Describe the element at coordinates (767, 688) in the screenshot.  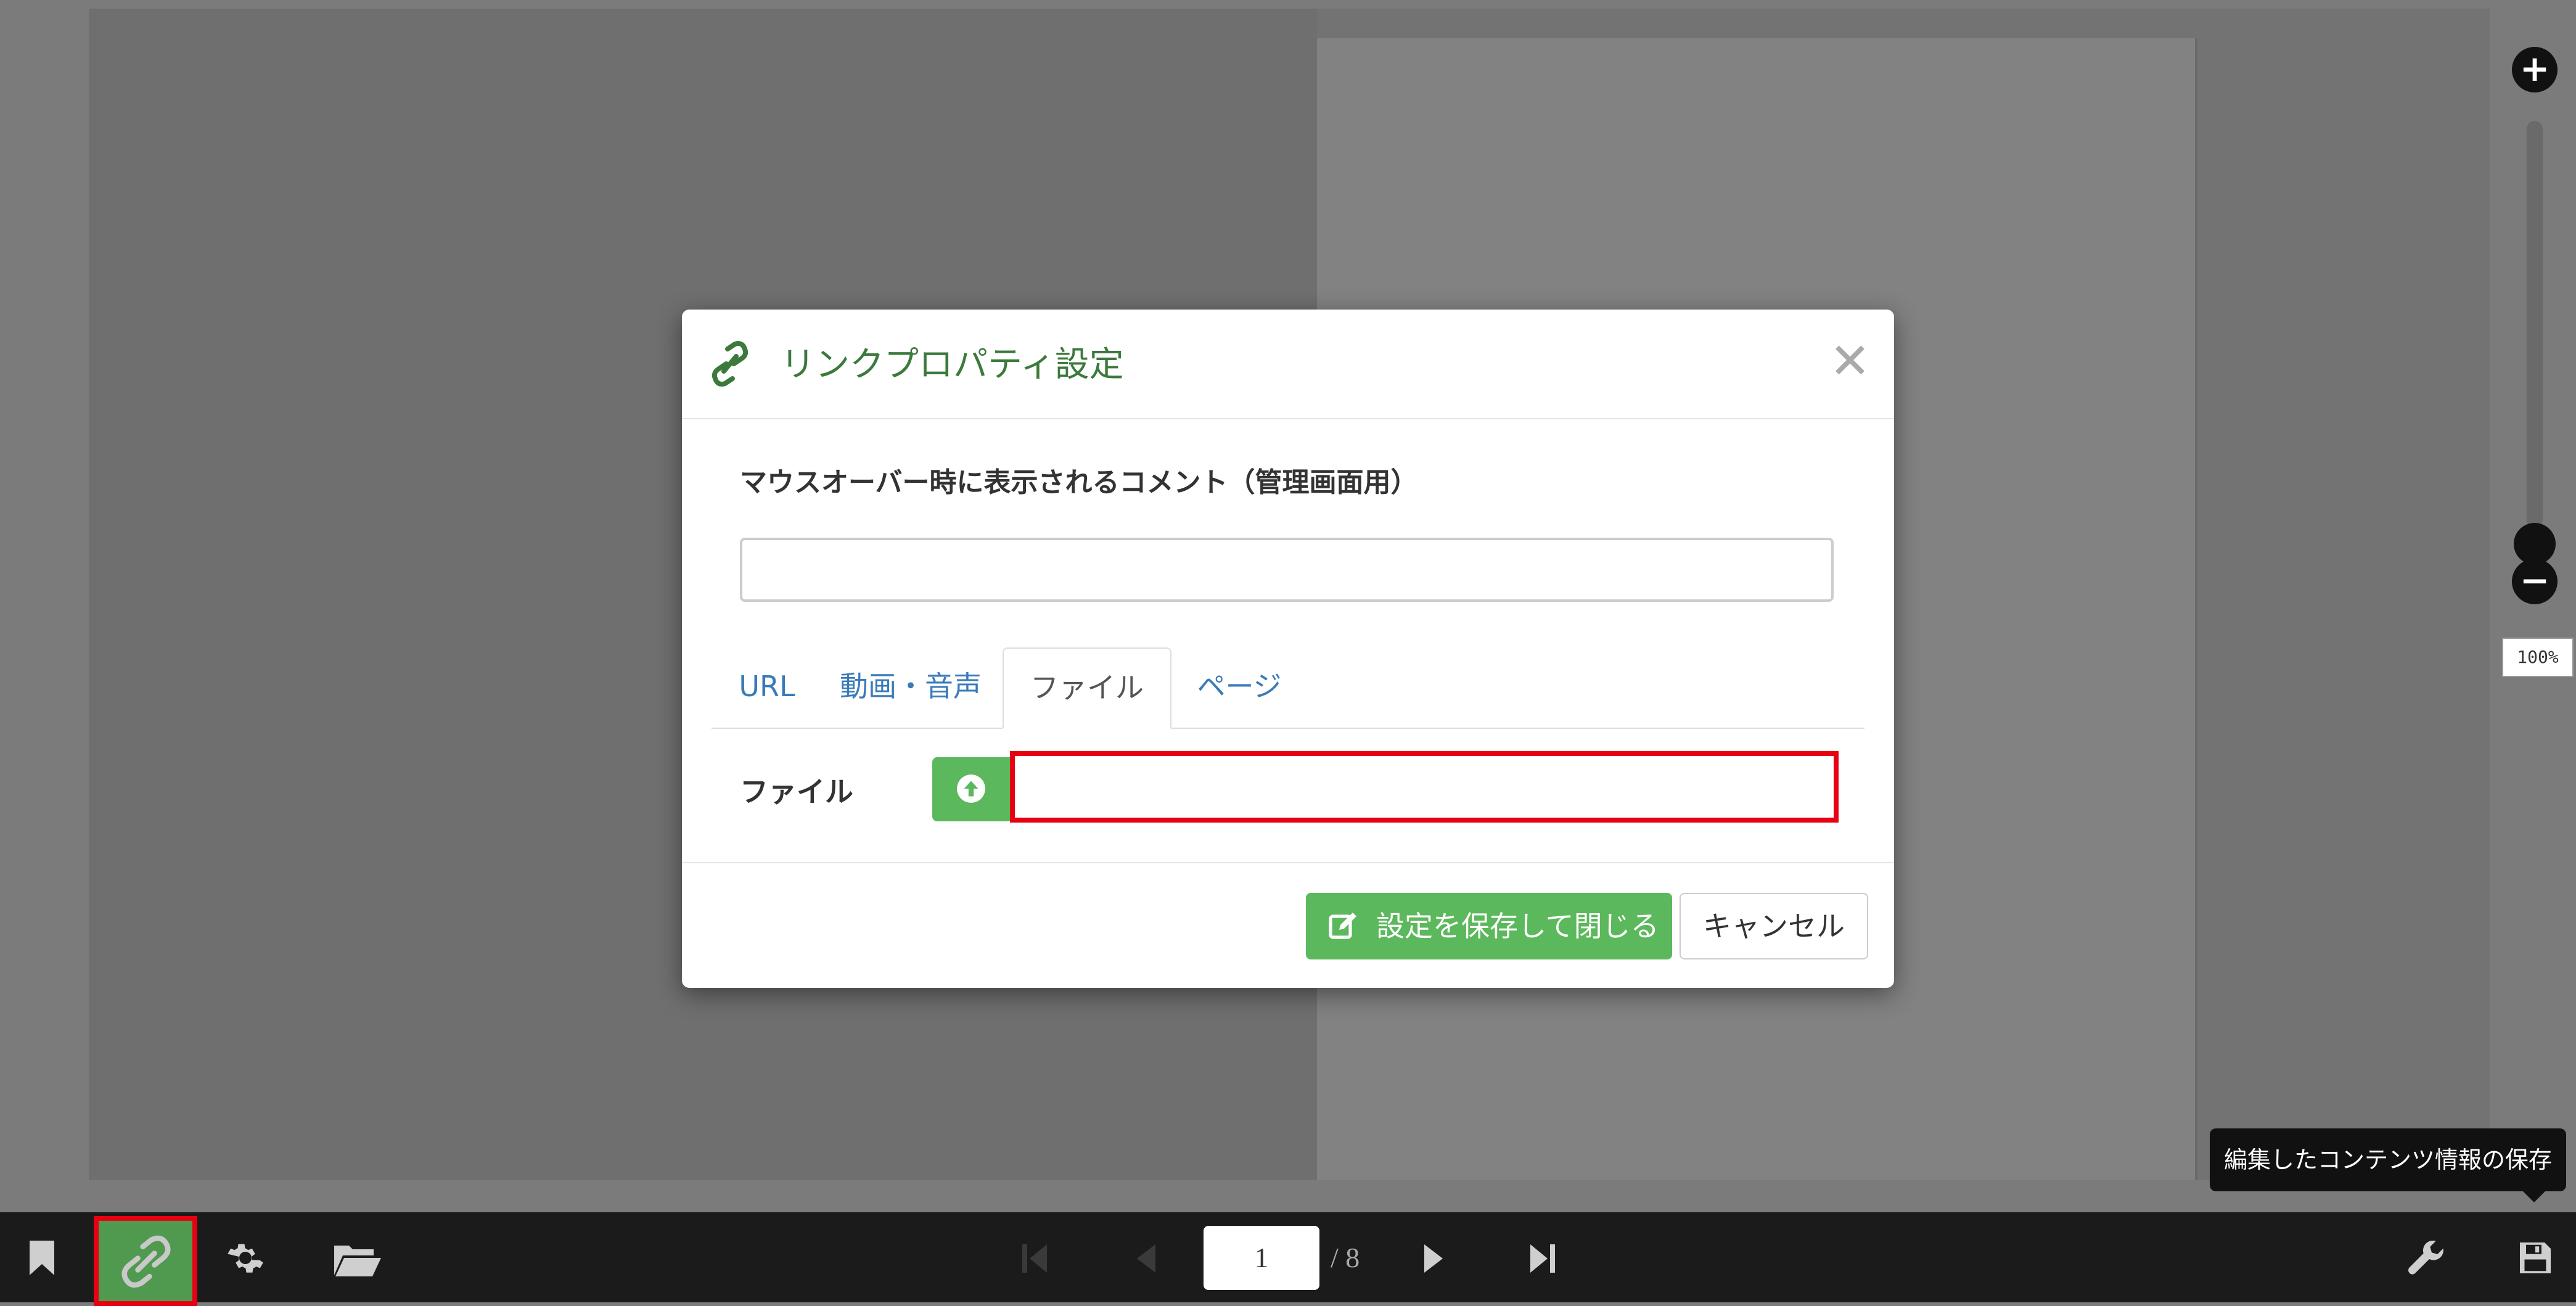
I see `tab-url: URL` at that location.